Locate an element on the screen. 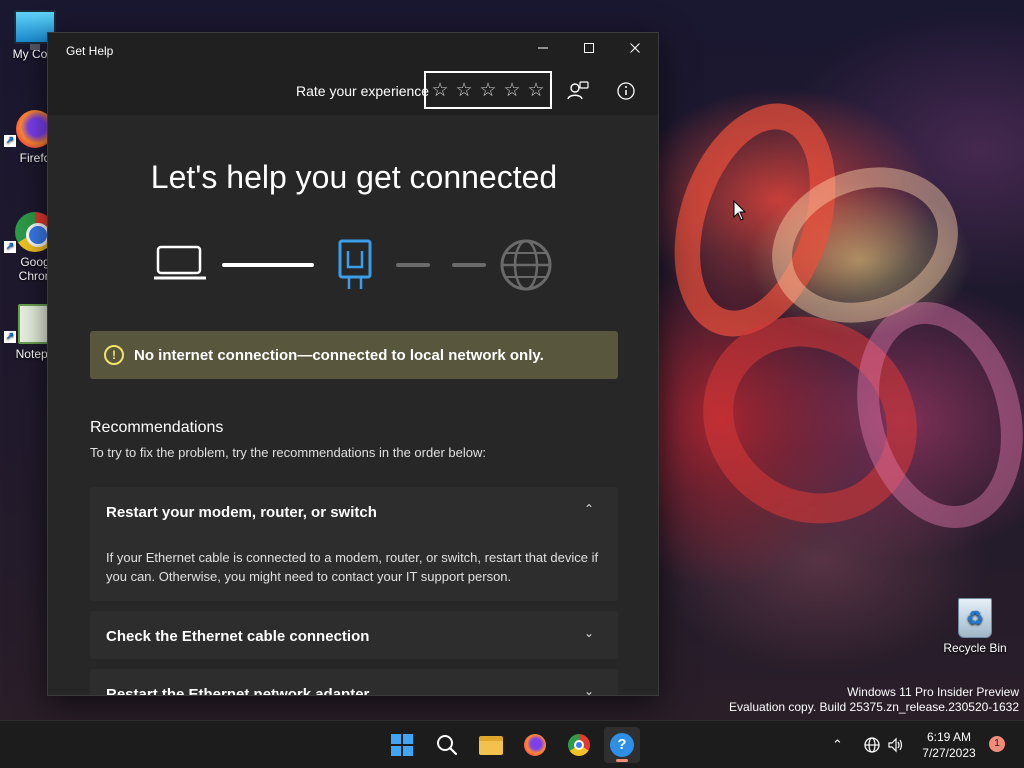  minimize-button is located at coordinates (543, 50).